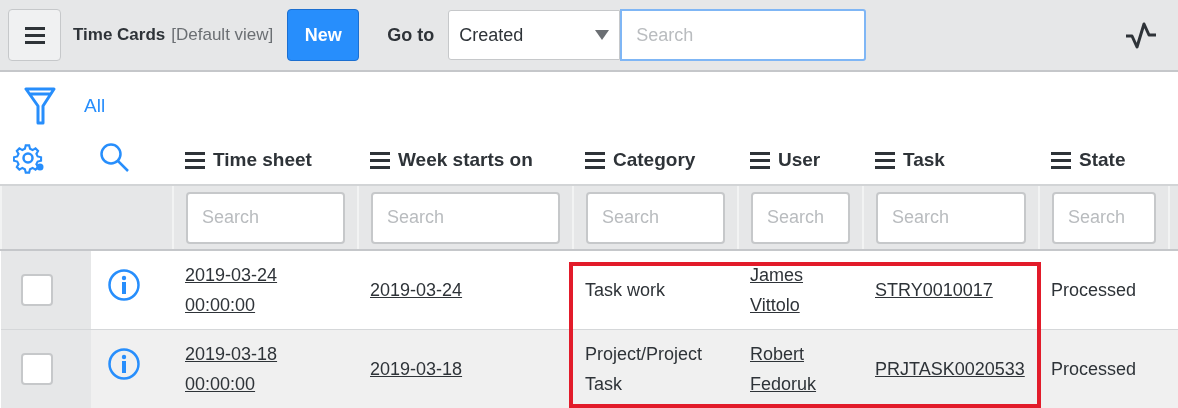 The image size is (1178, 408). I want to click on table-link: STRY0010017, so click(934, 289).